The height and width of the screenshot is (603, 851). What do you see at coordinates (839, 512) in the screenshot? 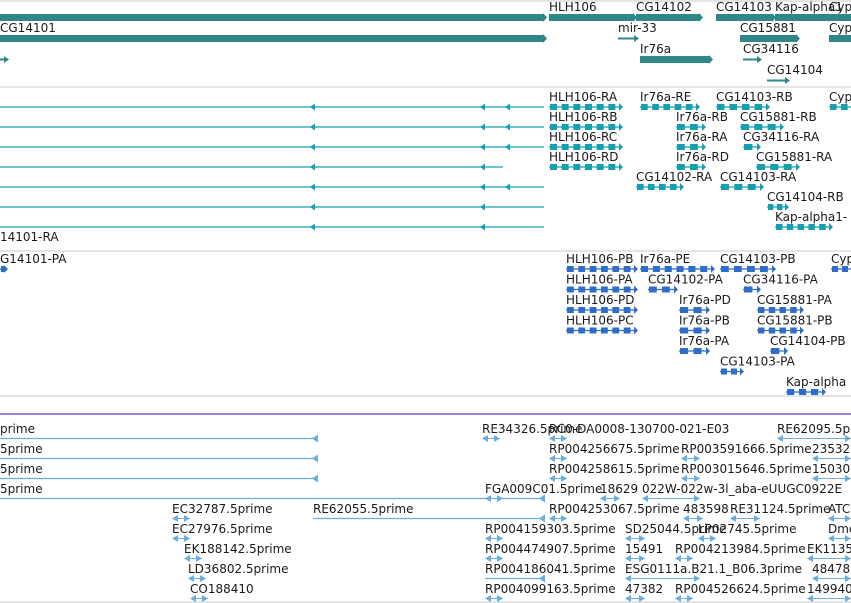
I see `est-feature-atc: ATC` at bounding box center [839, 512].